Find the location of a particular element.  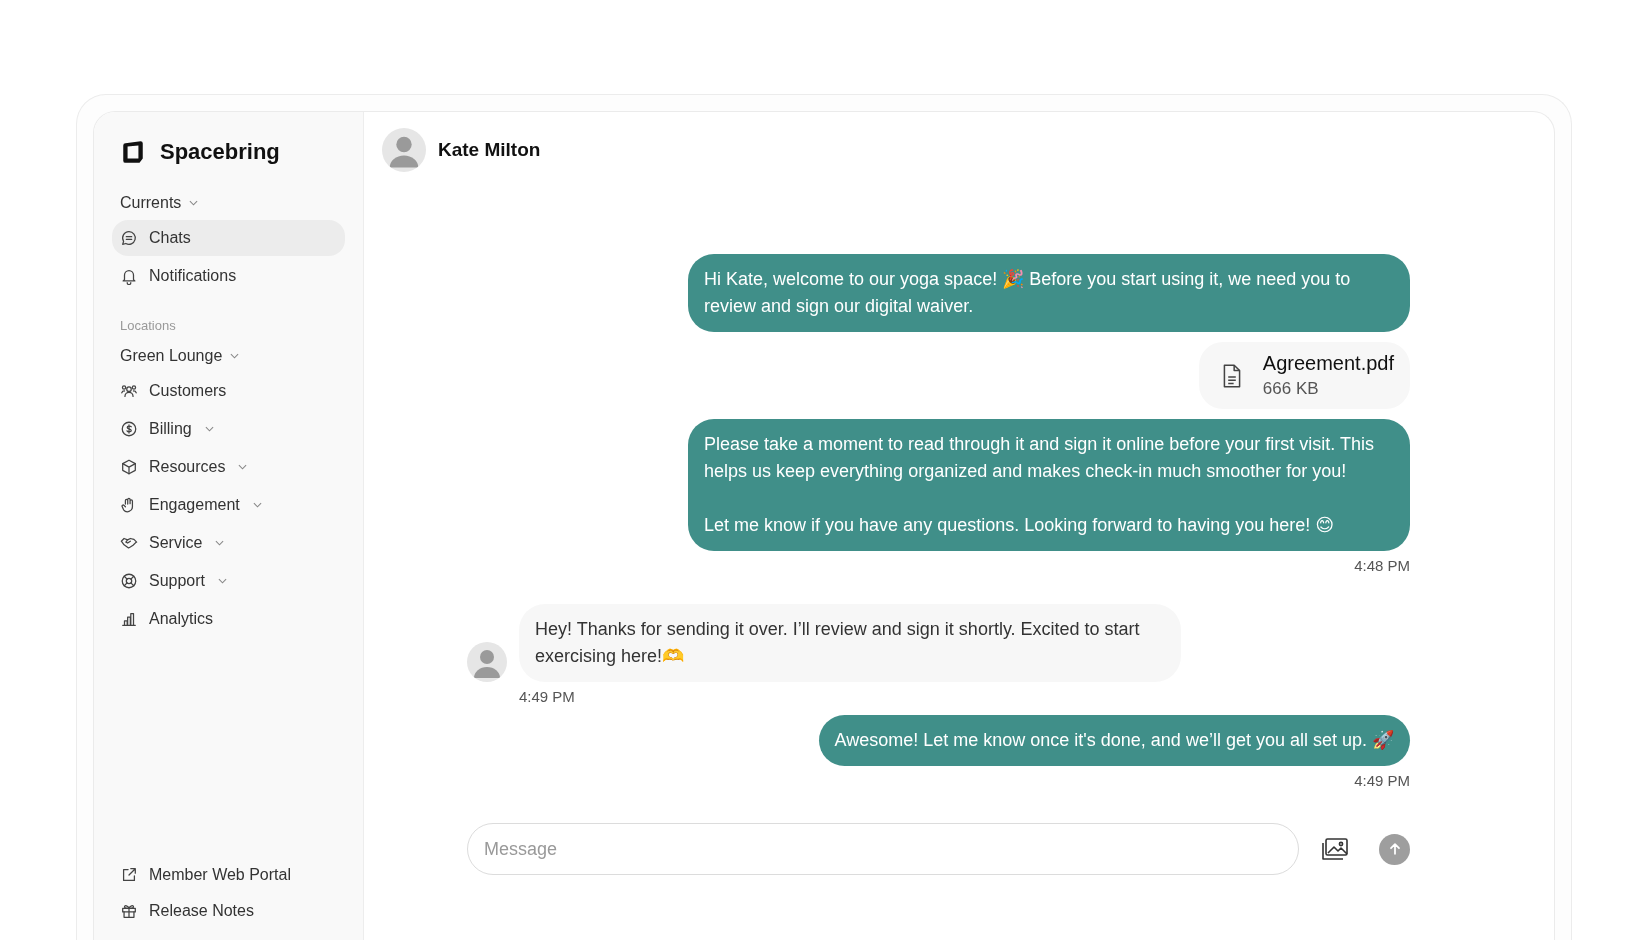

file-attachment: Agreement.pdf 666 KB is located at coordinates (1304, 375).